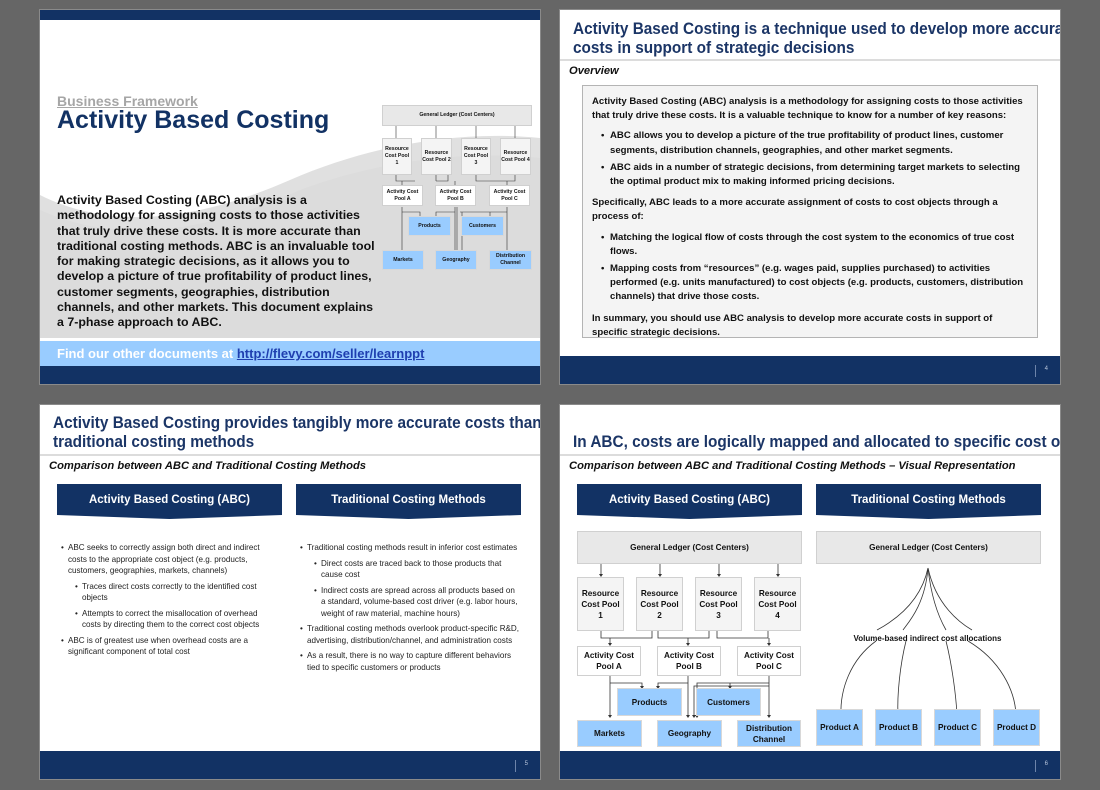 The width and height of the screenshot is (1100, 790). Describe the element at coordinates (509, 195) in the screenshot. I see `mini-activity-pool-c: Activity Cost Pool C` at that location.